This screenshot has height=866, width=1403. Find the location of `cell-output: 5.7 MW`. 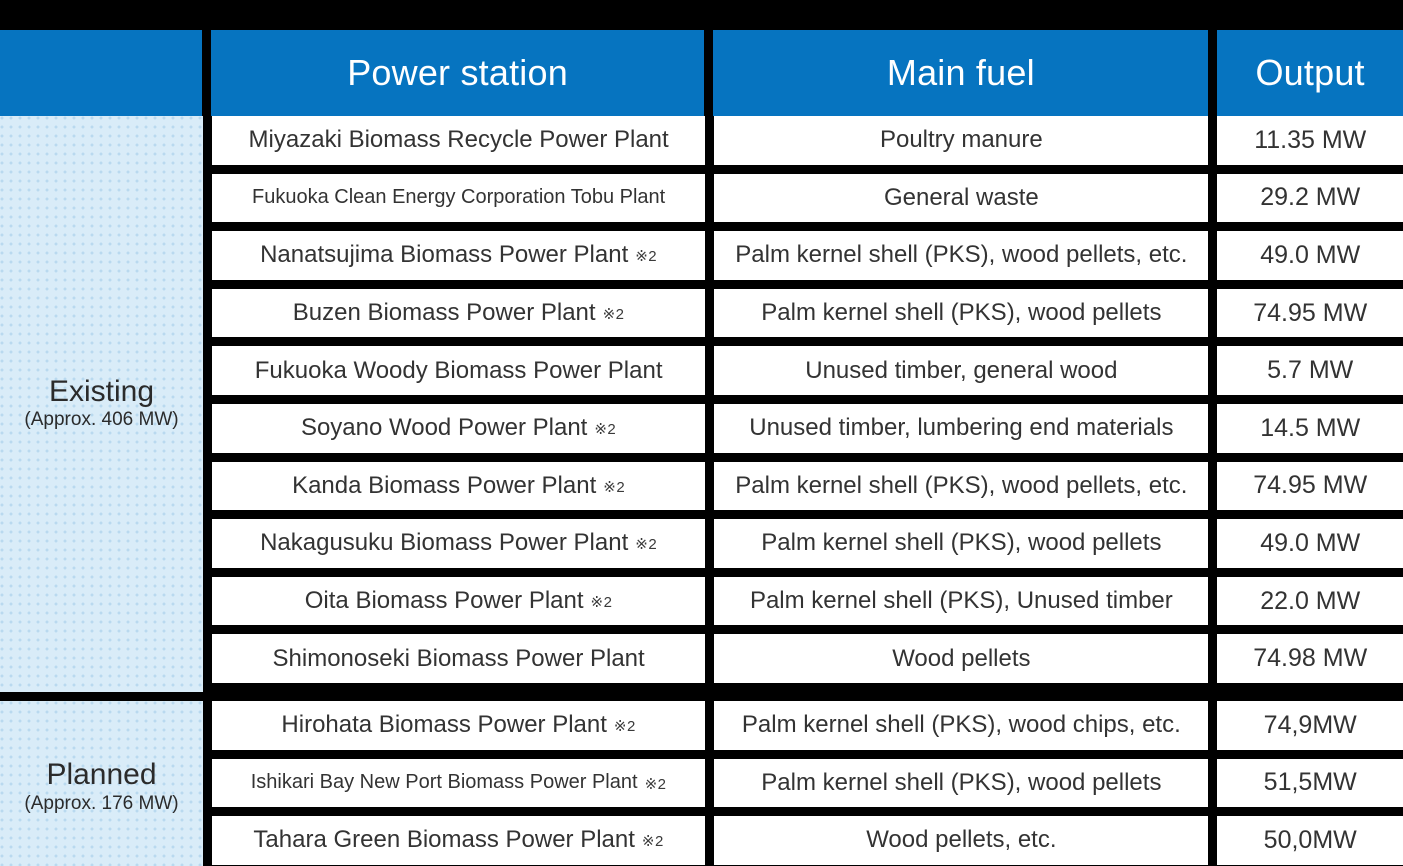

cell-output: 5.7 MW is located at coordinates (1310, 370).